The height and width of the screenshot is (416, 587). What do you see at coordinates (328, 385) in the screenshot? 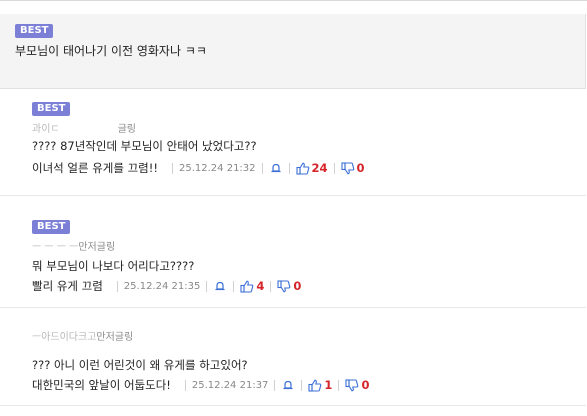
I see `upvote-count: 1` at bounding box center [328, 385].